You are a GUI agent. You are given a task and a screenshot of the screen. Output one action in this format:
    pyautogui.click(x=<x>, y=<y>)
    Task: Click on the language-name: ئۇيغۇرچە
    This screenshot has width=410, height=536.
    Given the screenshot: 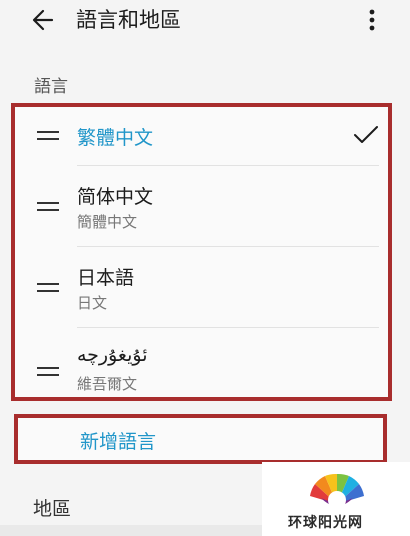 What is the action you would take?
    pyautogui.click(x=112, y=355)
    